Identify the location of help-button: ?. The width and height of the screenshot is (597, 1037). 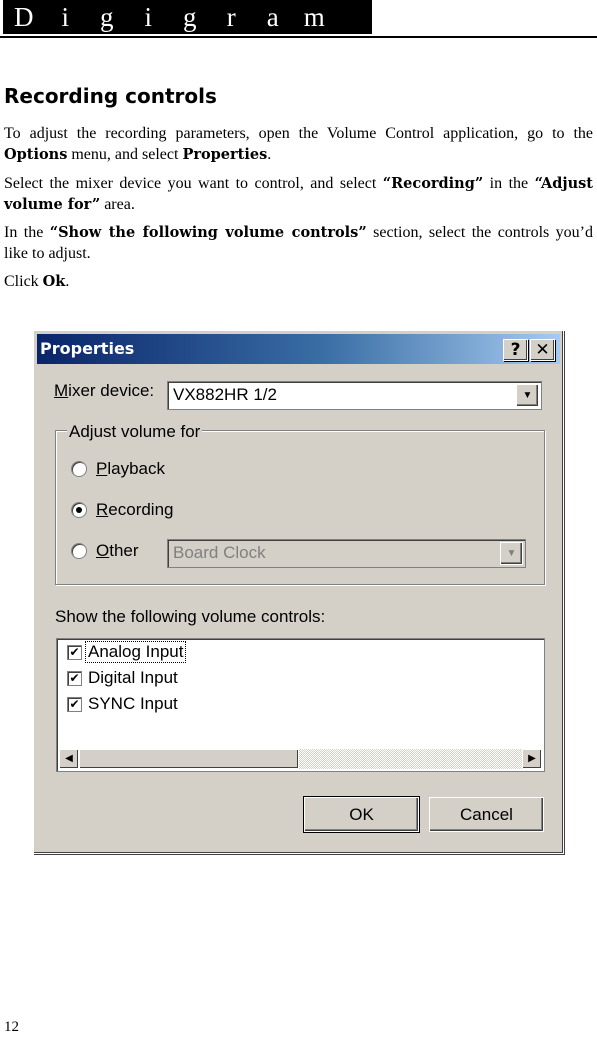
(515, 350).